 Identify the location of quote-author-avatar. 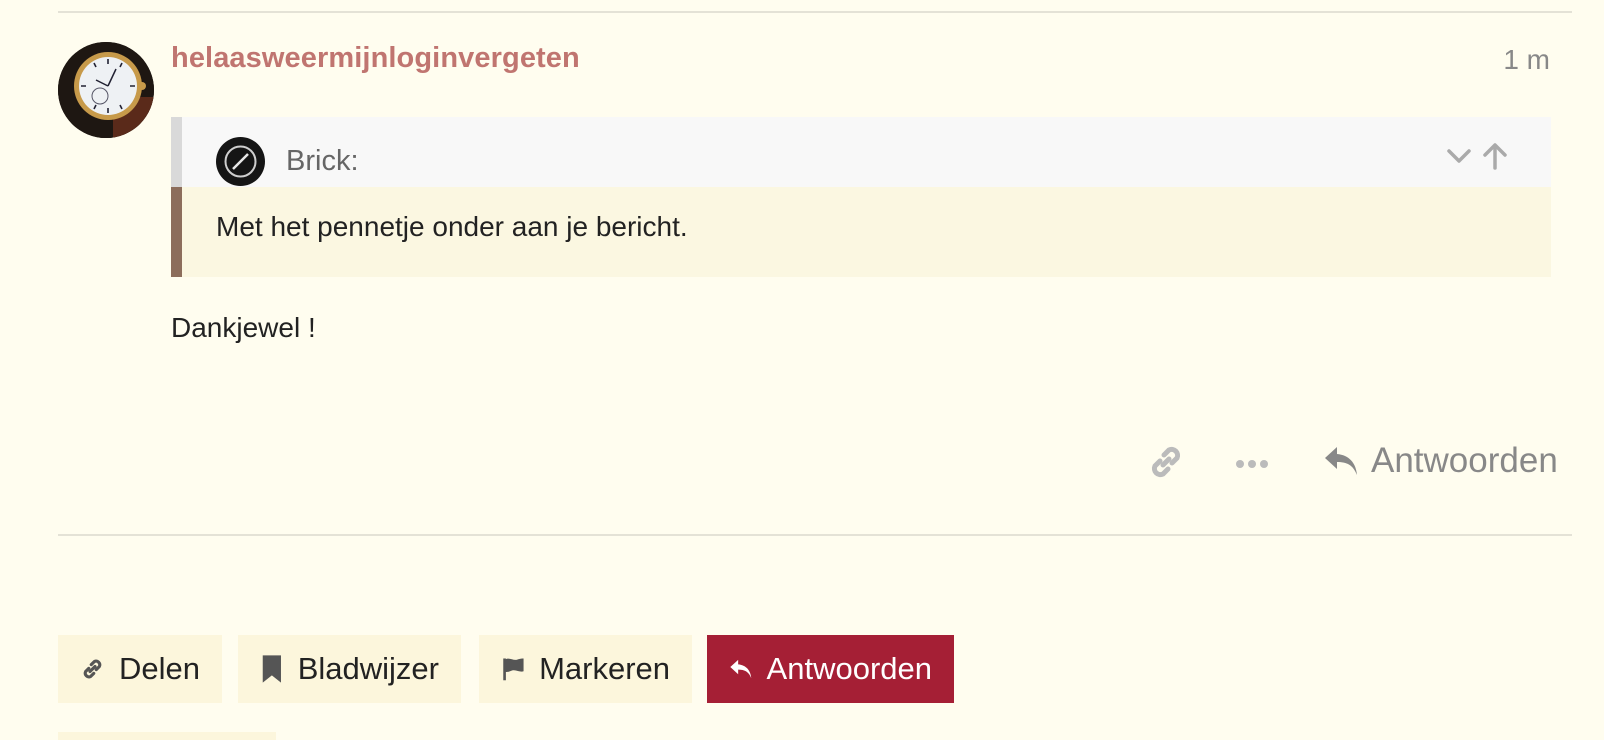
(240, 161).